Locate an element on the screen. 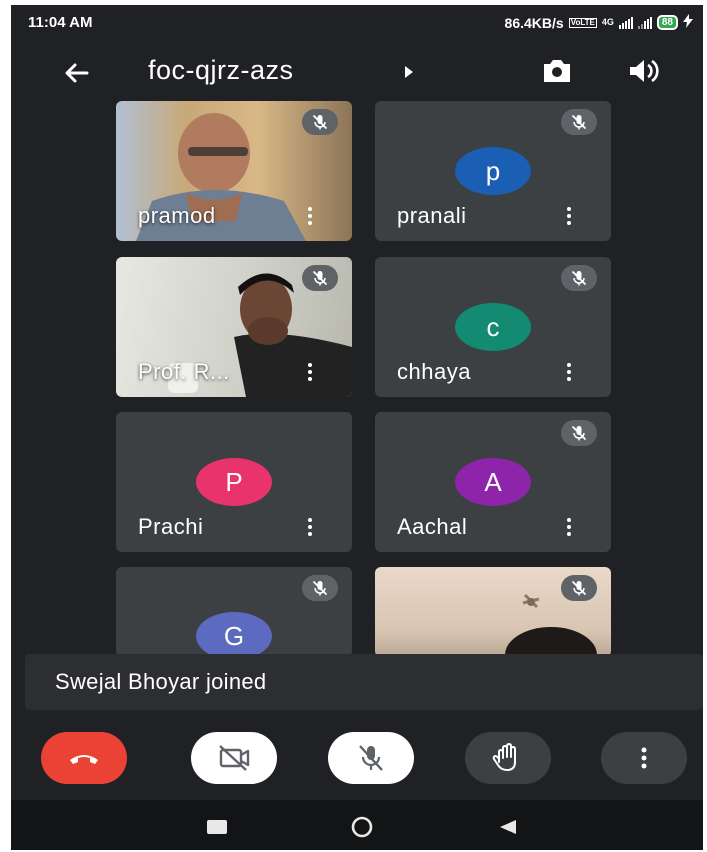 The width and height of the screenshot is (707, 852). recents-button is located at coordinates (217, 827).